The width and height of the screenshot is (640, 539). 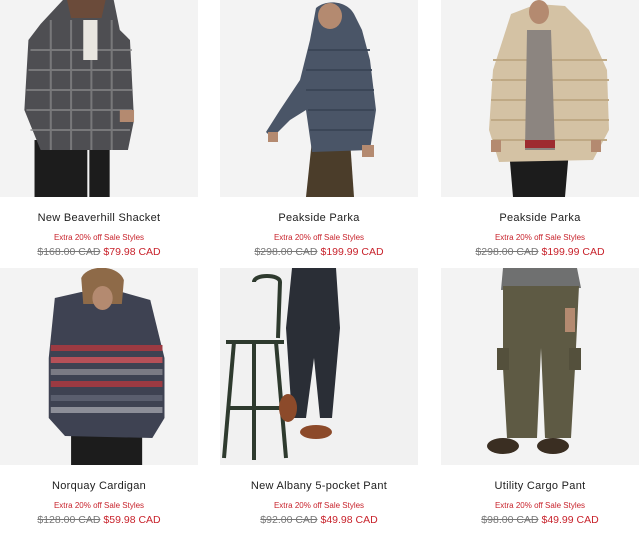 I want to click on product-name: New Albany 5-pocket Pant, so click(x=319, y=486).